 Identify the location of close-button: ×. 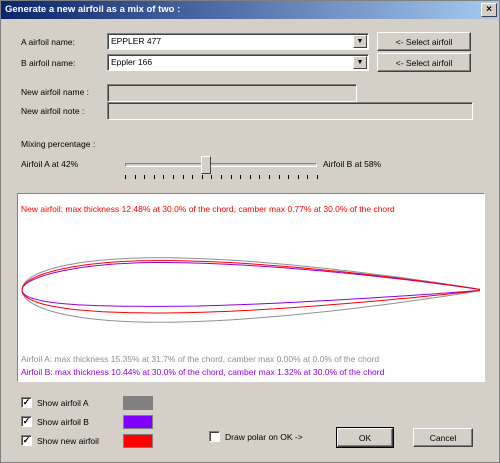
(489, 10).